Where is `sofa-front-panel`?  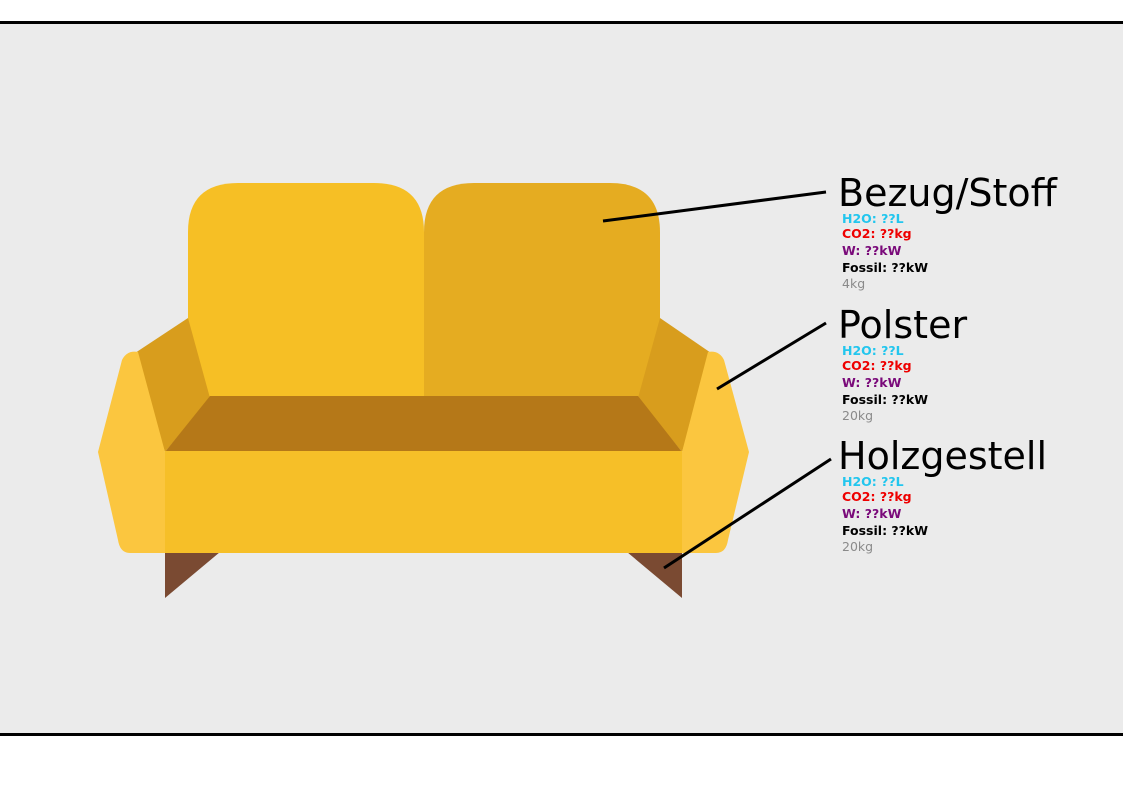
sofa-front-panel is located at coordinates (423, 502).